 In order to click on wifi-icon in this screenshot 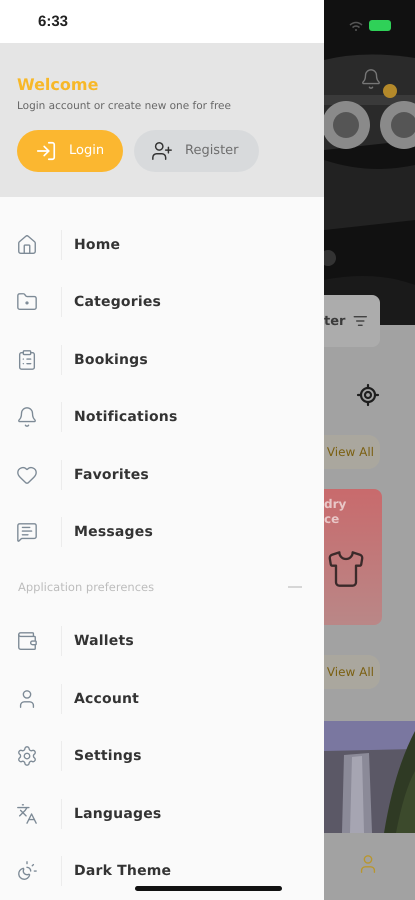, I will do `click(356, 25)`.